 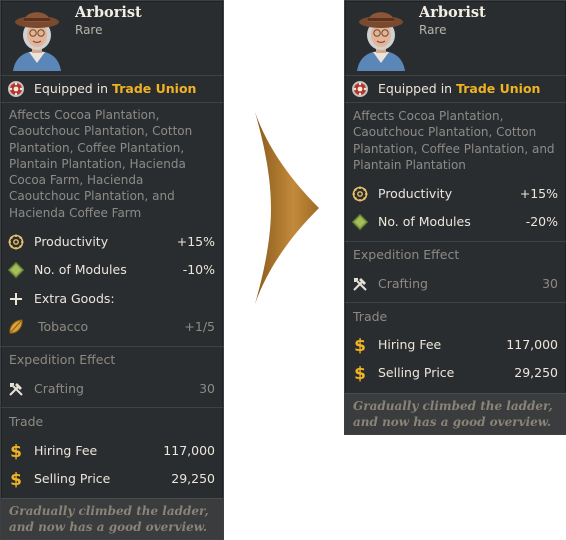 I want to click on tobacco-leaf-icon, so click(x=16, y=327).